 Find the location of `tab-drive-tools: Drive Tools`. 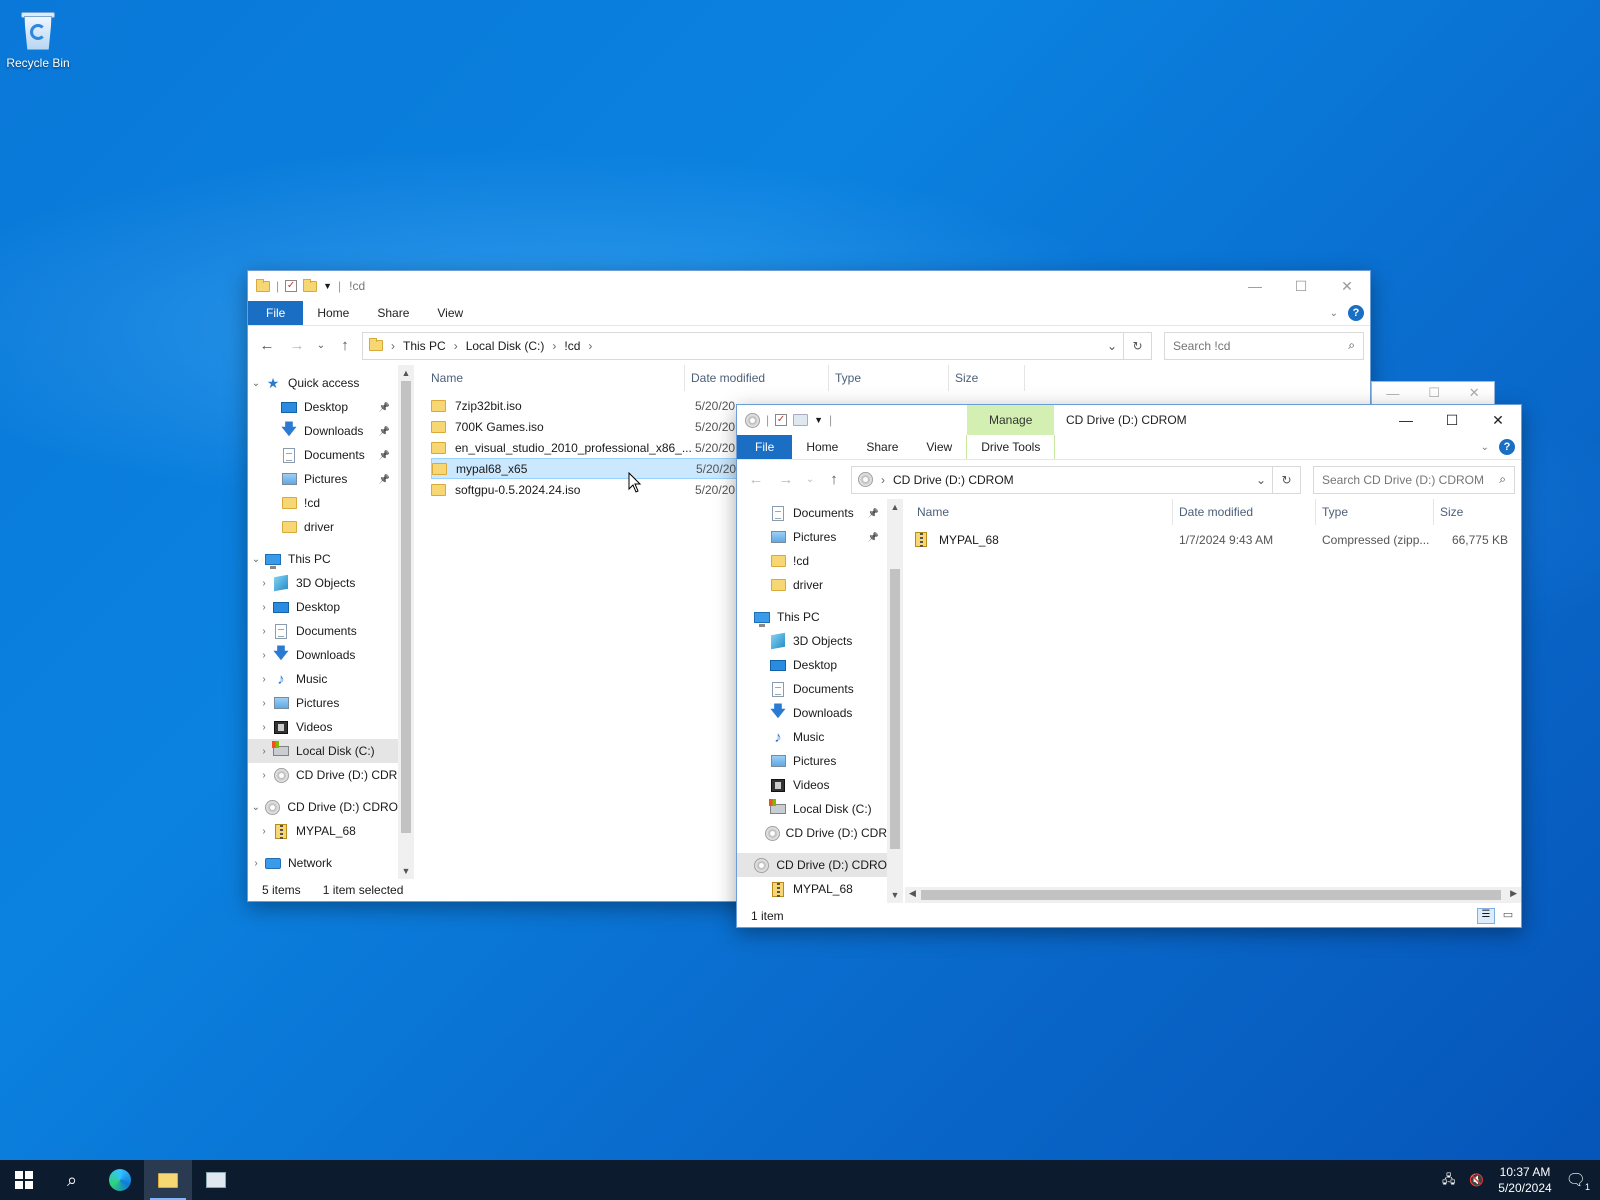

tab-drive-tools: Drive Tools is located at coordinates (1011, 447).